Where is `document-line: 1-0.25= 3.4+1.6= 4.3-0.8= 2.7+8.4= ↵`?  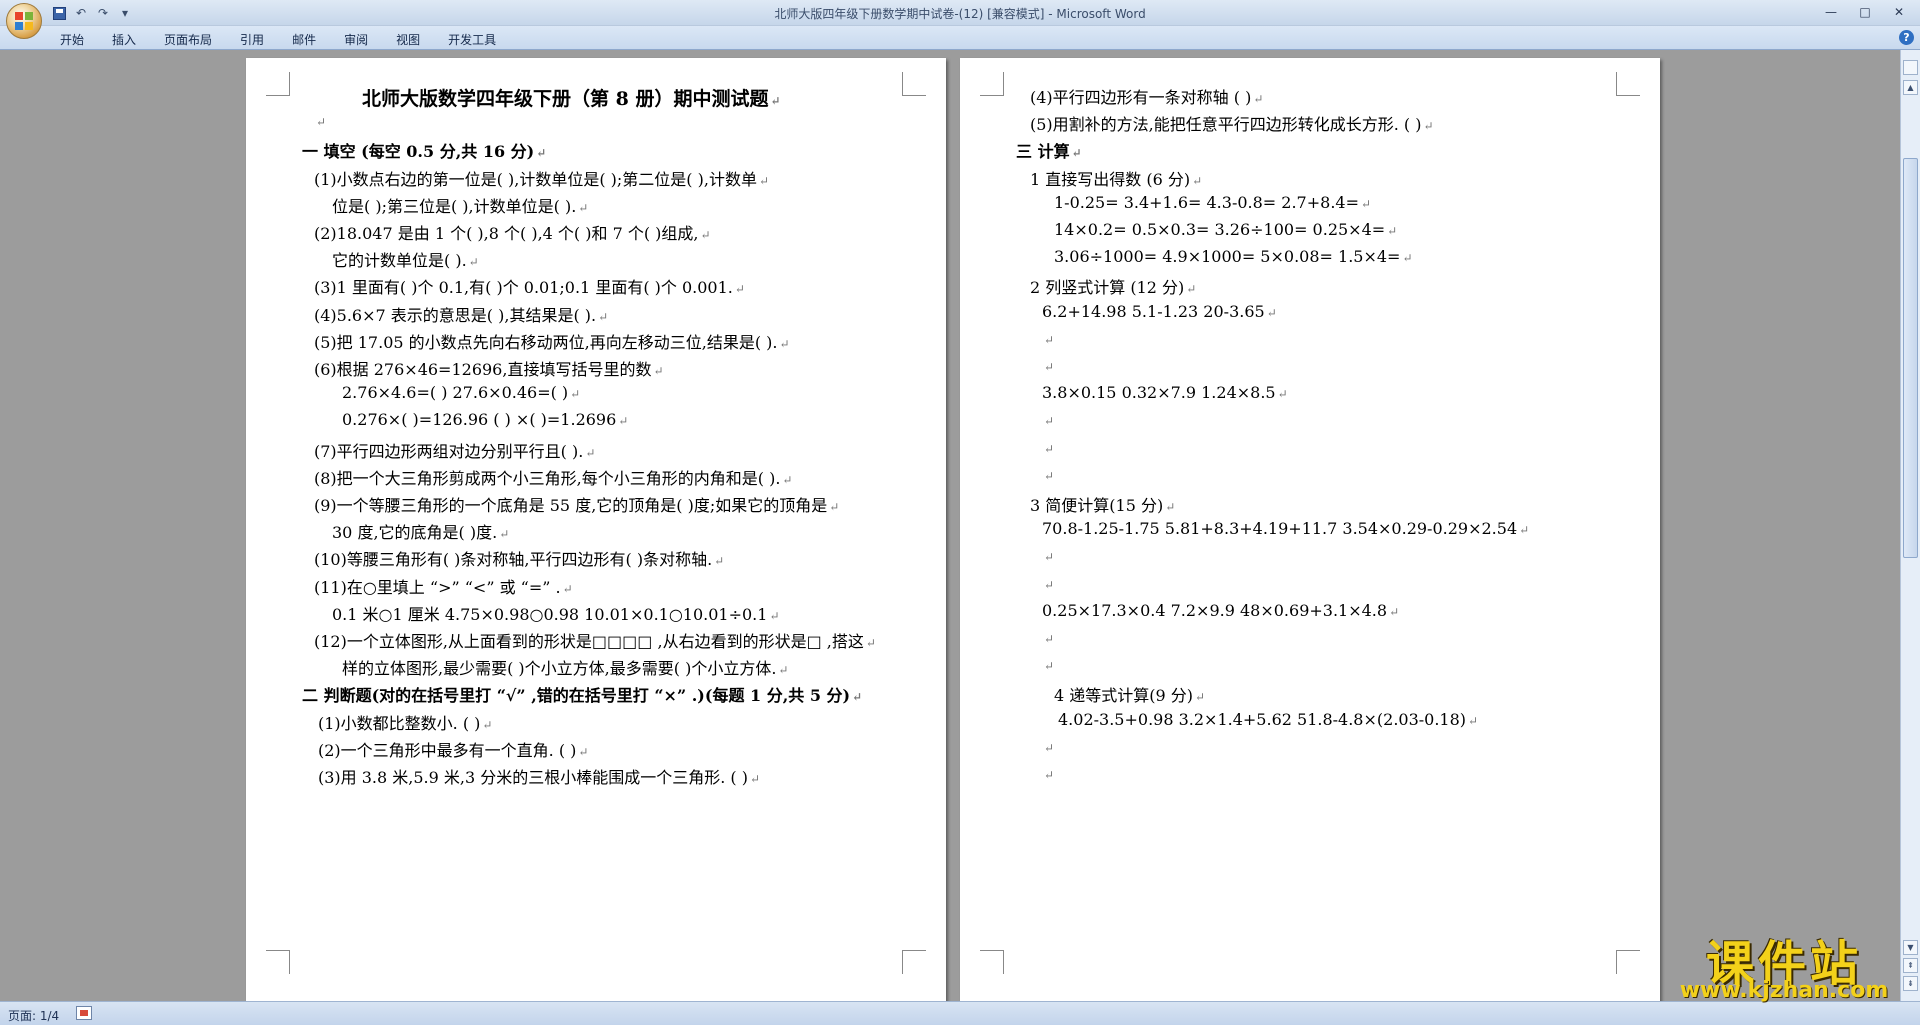
document-line: 1-0.25= 3.4+1.6= 4.3-0.8= 2.7+8.4= ↵ is located at coordinates (1212, 202).